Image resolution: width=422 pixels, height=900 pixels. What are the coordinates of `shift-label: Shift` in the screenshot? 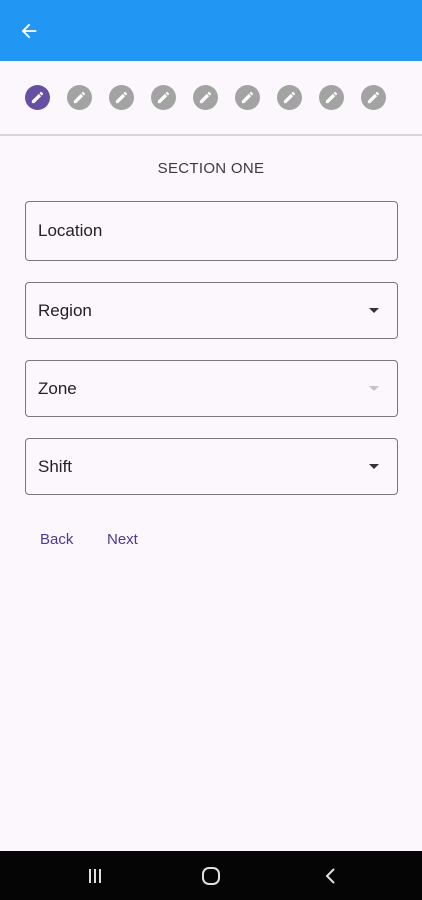 It's located at (55, 466).